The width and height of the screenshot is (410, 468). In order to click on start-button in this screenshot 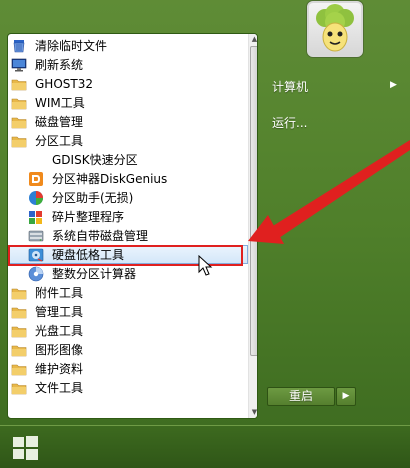, I will do `click(25, 448)`.